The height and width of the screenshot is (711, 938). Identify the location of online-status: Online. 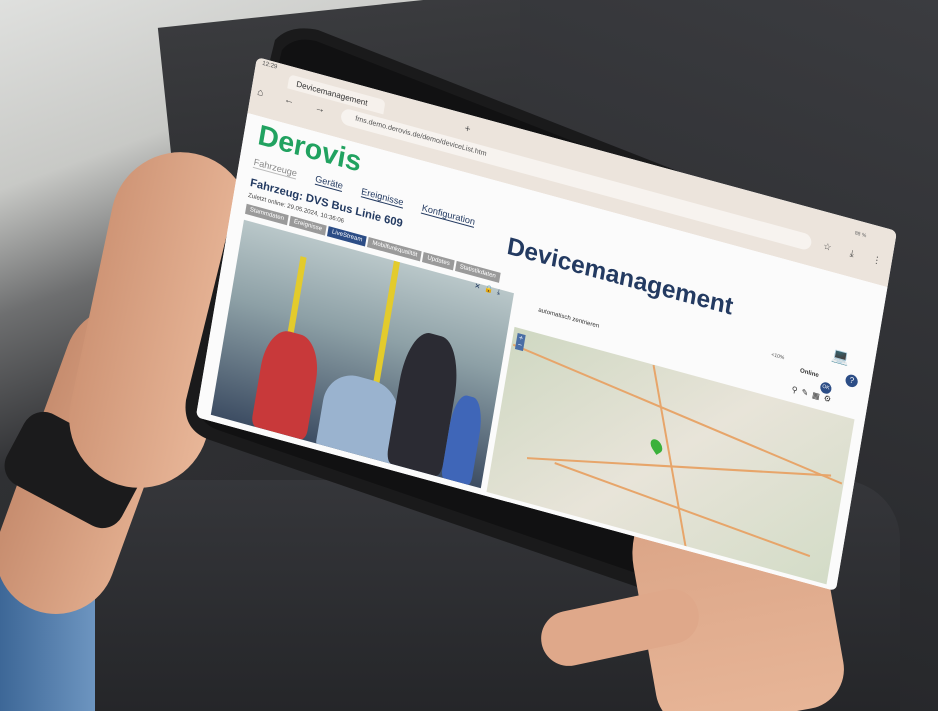
(809, 374).